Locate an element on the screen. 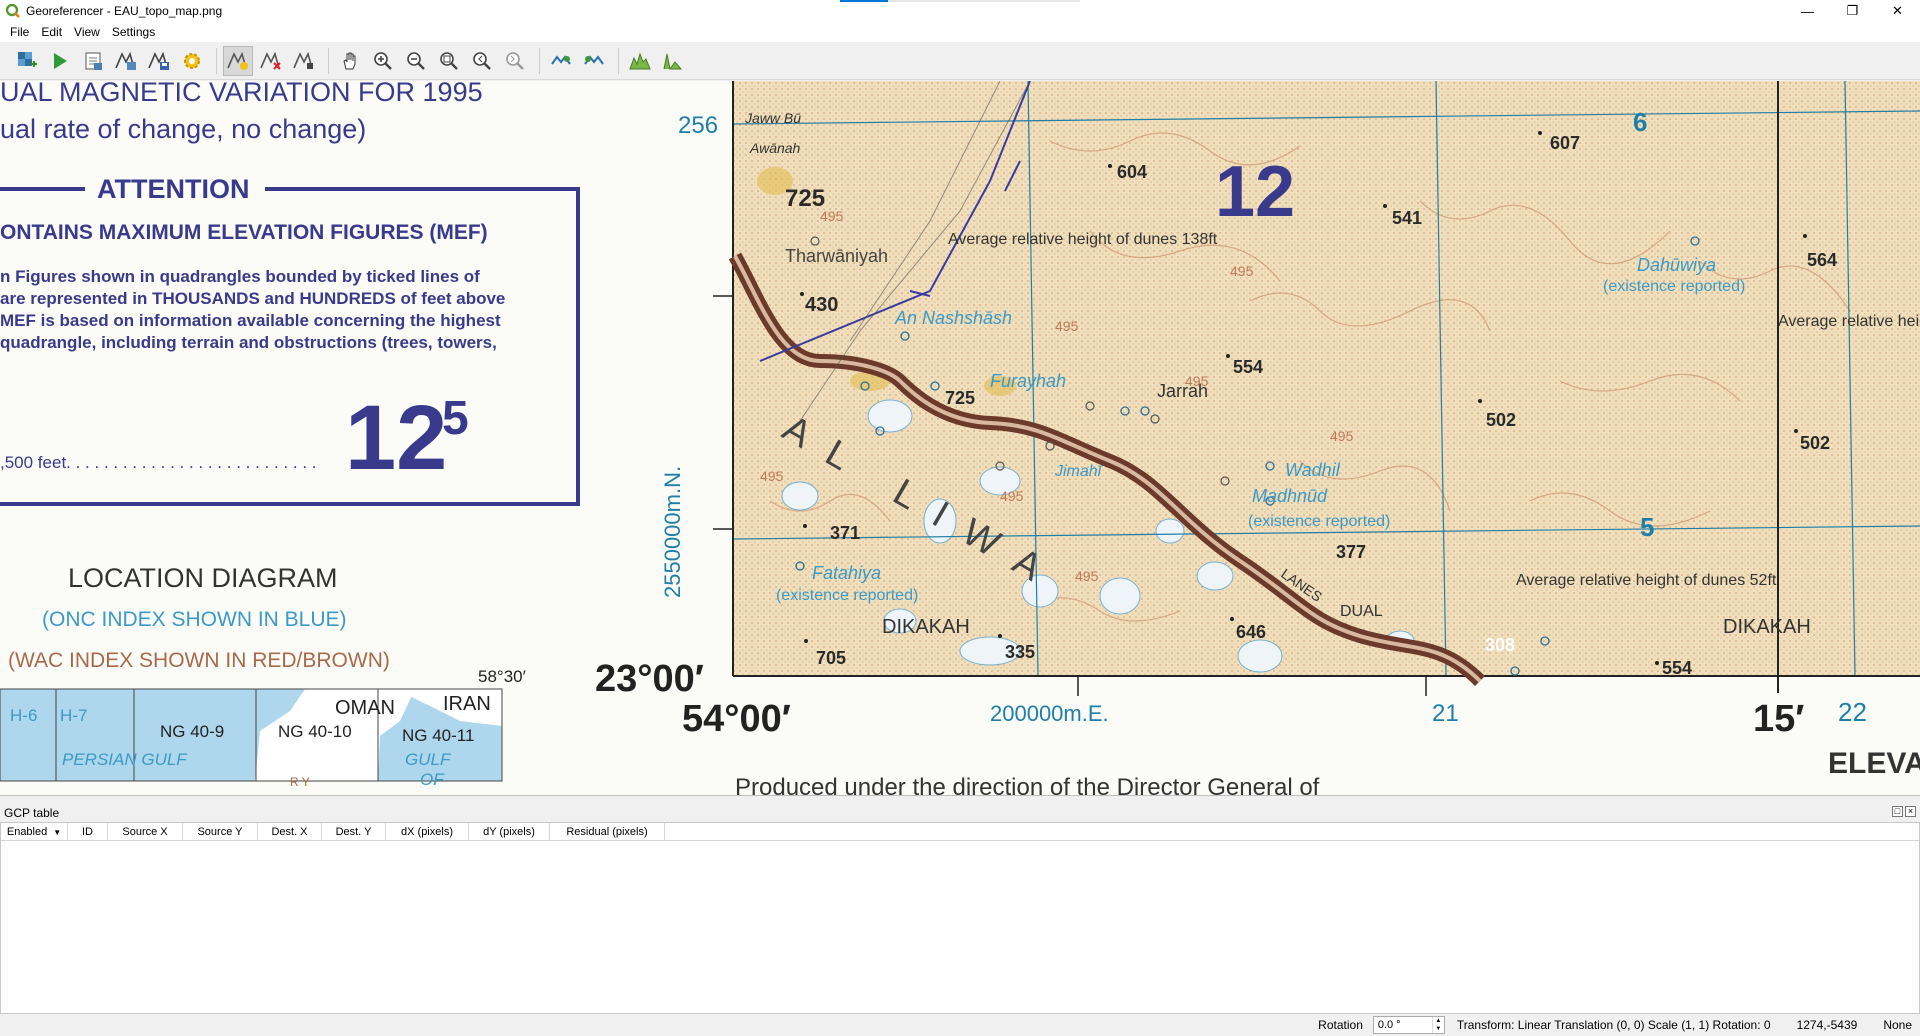 This screenshot has width=1920, height=1036. zoom-last-icon is located at coordinates (482, 60).